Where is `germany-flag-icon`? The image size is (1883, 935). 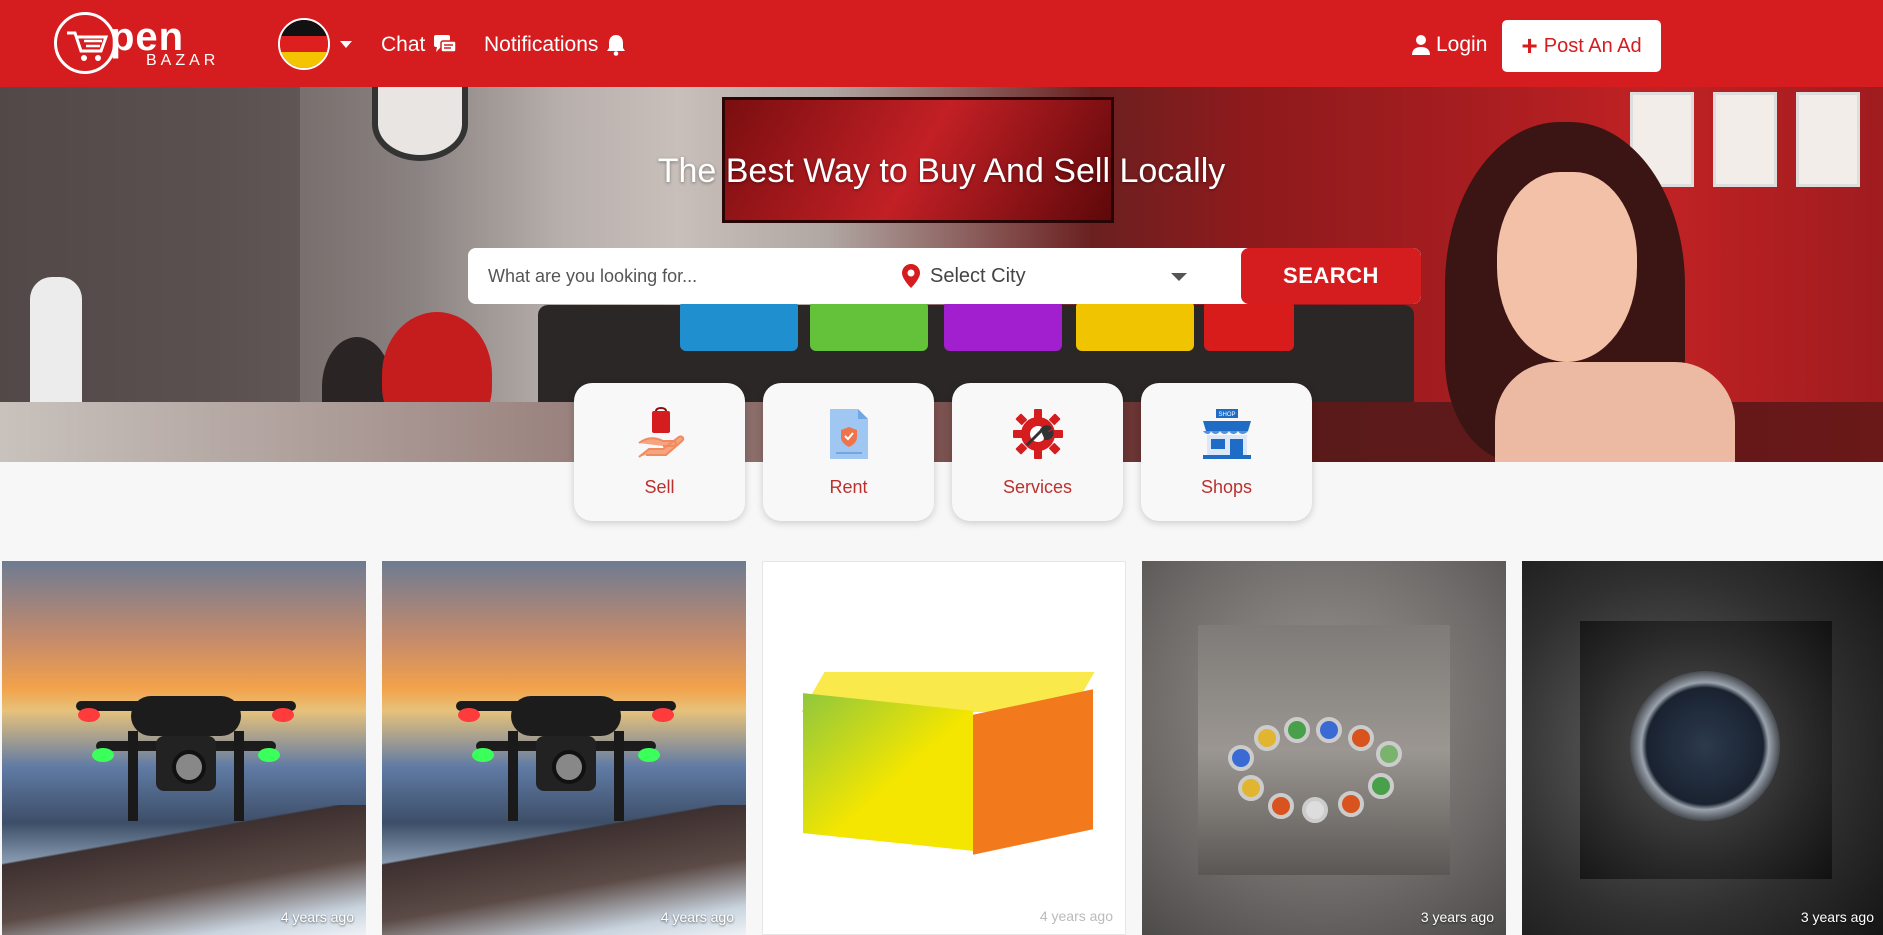
germany-flag-icon is located at coordinates (304, 44).